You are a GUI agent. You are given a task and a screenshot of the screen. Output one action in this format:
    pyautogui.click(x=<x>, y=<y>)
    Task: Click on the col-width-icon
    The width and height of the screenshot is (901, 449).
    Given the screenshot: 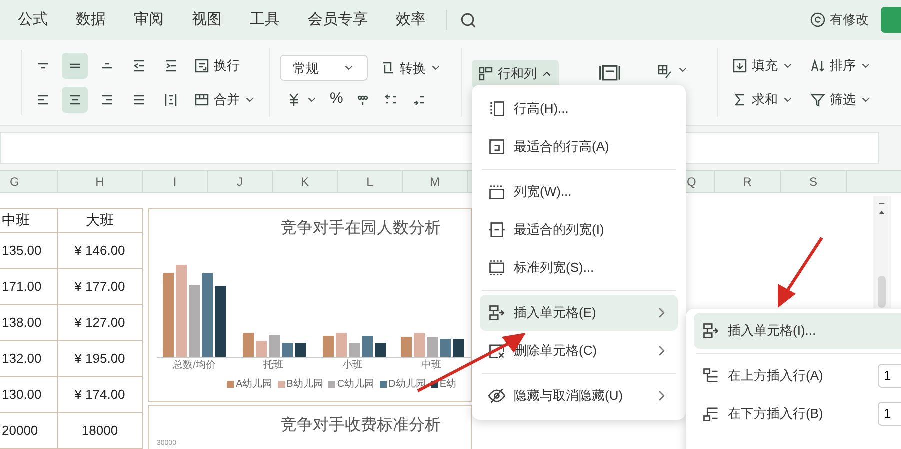 What is the action you would take?
    pyautogui.click(x=497, y=192)
    